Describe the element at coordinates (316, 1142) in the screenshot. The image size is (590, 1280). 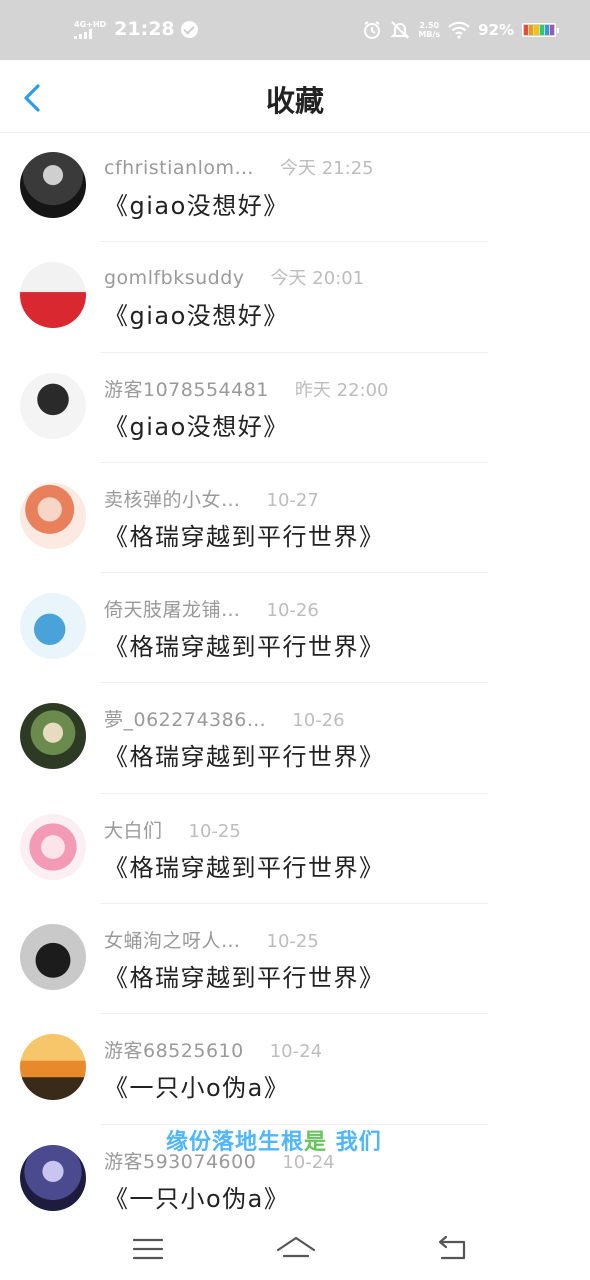
I see `watermark-part-b: 是` at that location.